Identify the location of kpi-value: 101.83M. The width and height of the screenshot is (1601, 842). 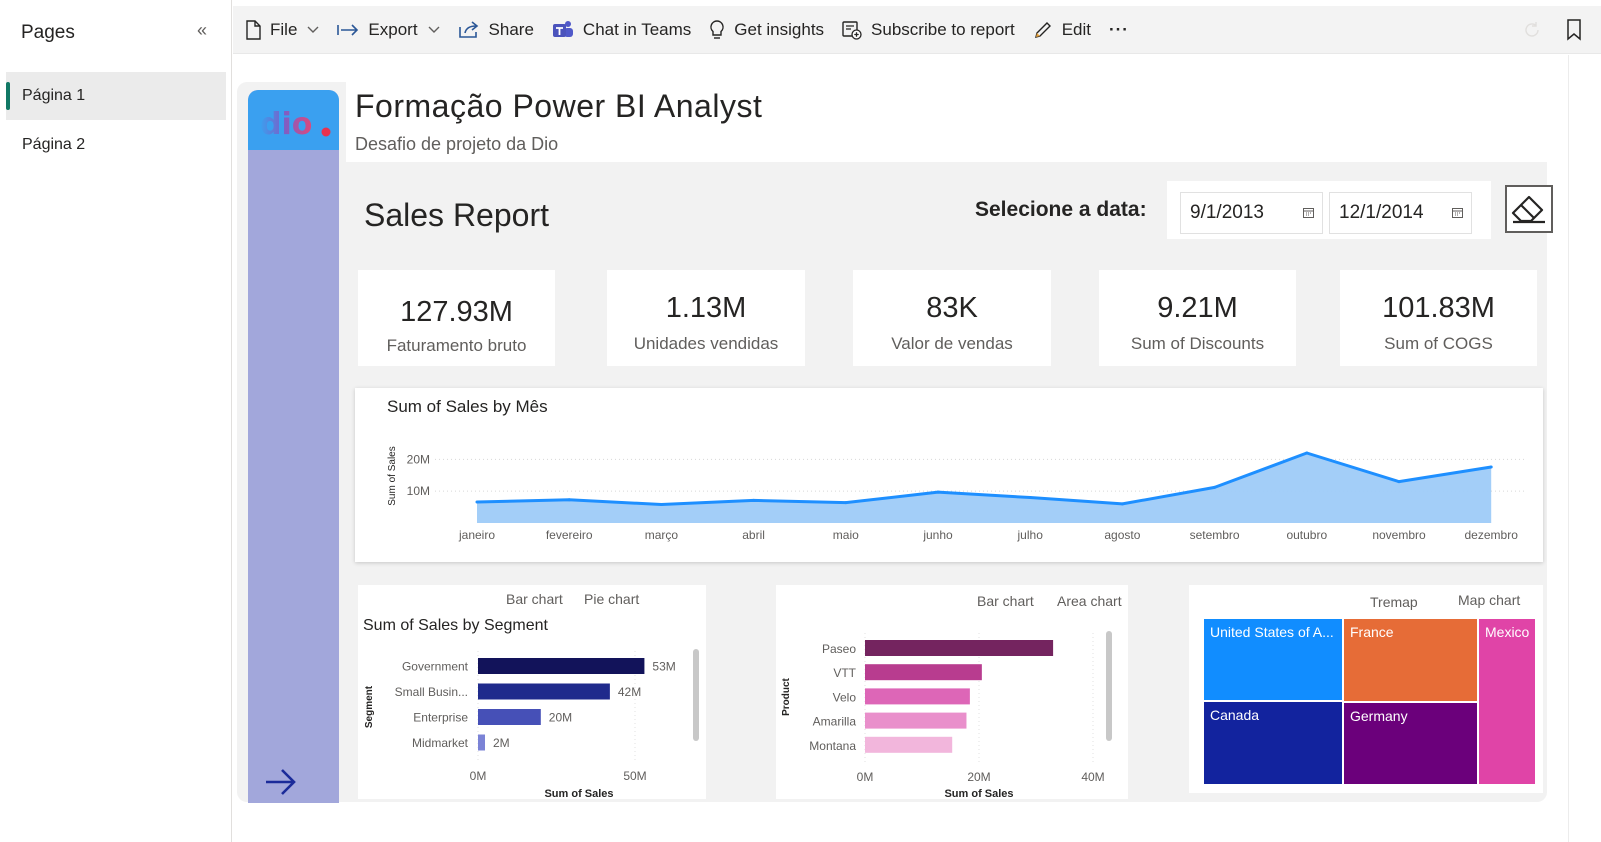
(1438, 308).